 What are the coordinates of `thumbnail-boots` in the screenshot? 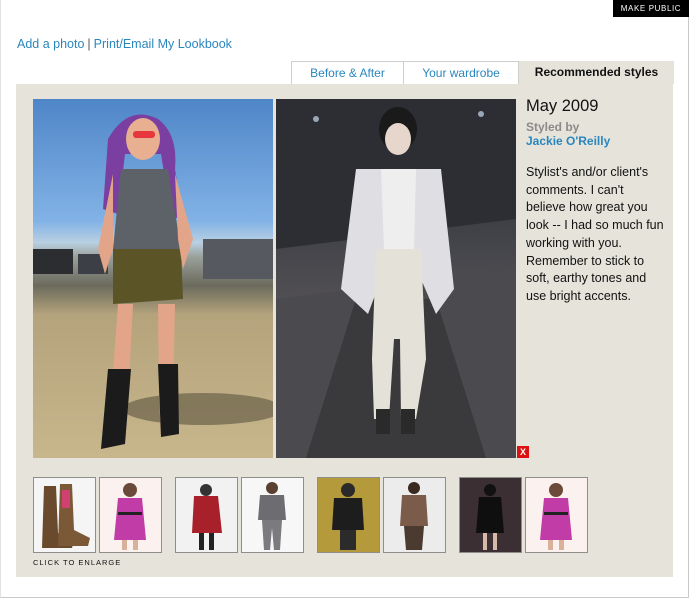 It's located at (64, 515).